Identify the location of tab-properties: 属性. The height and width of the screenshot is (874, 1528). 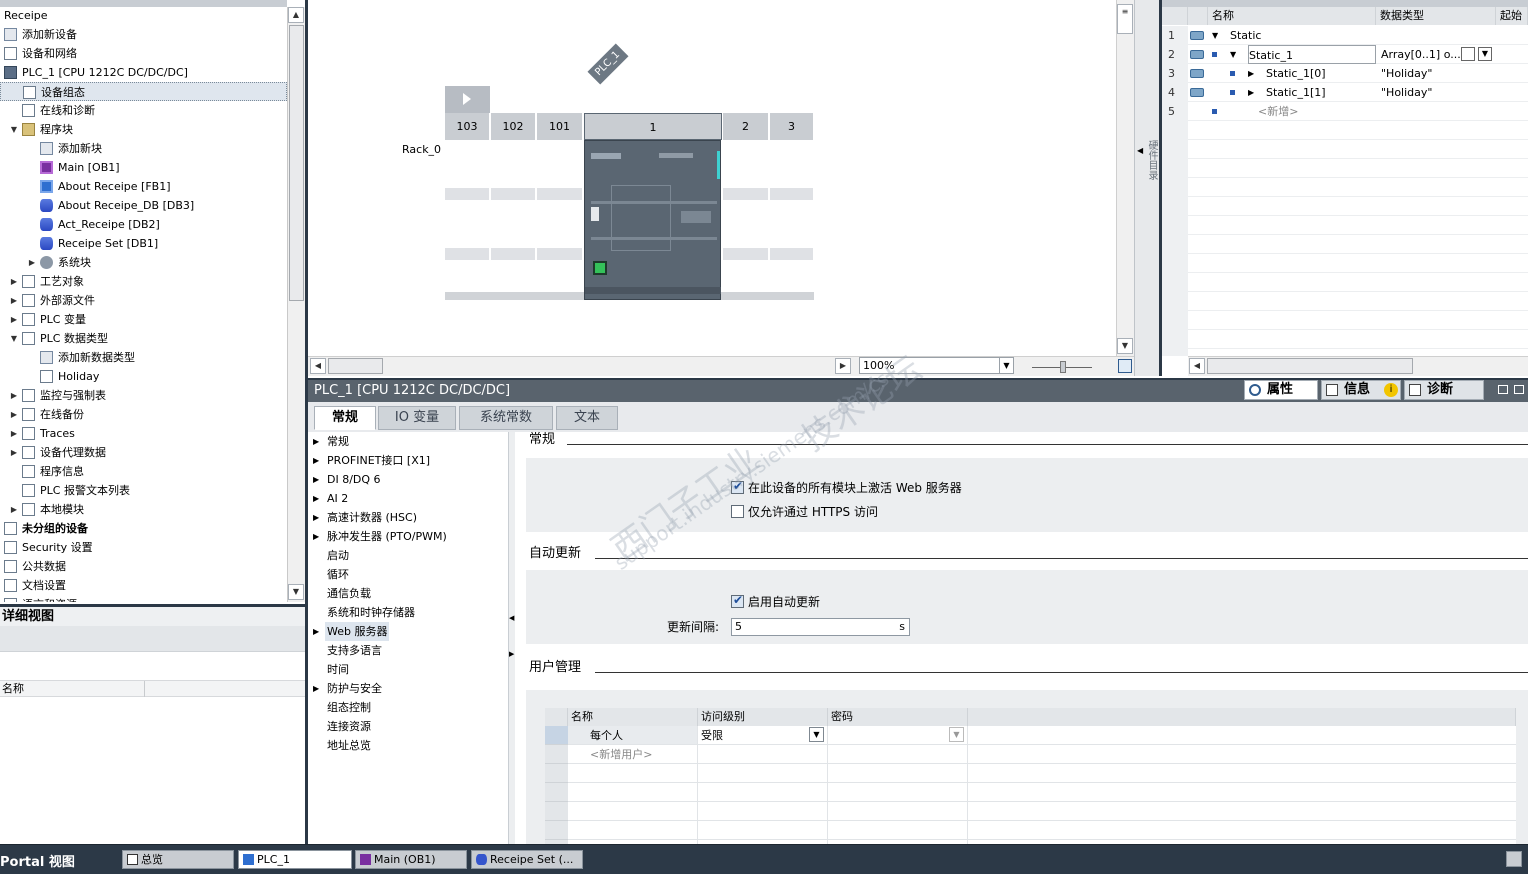
(1281, 390).